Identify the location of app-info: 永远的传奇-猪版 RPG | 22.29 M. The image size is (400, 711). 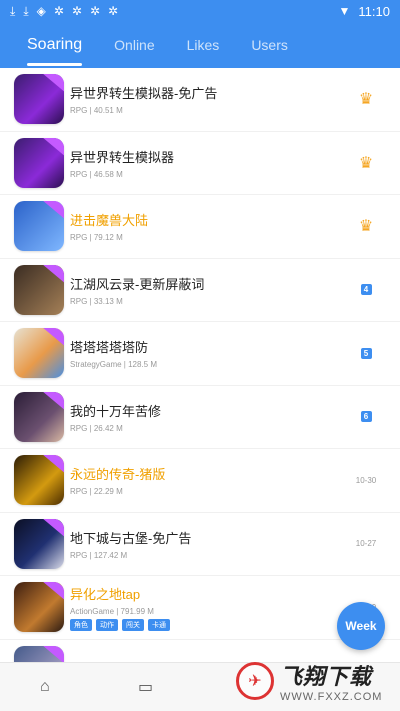
(208, 480).